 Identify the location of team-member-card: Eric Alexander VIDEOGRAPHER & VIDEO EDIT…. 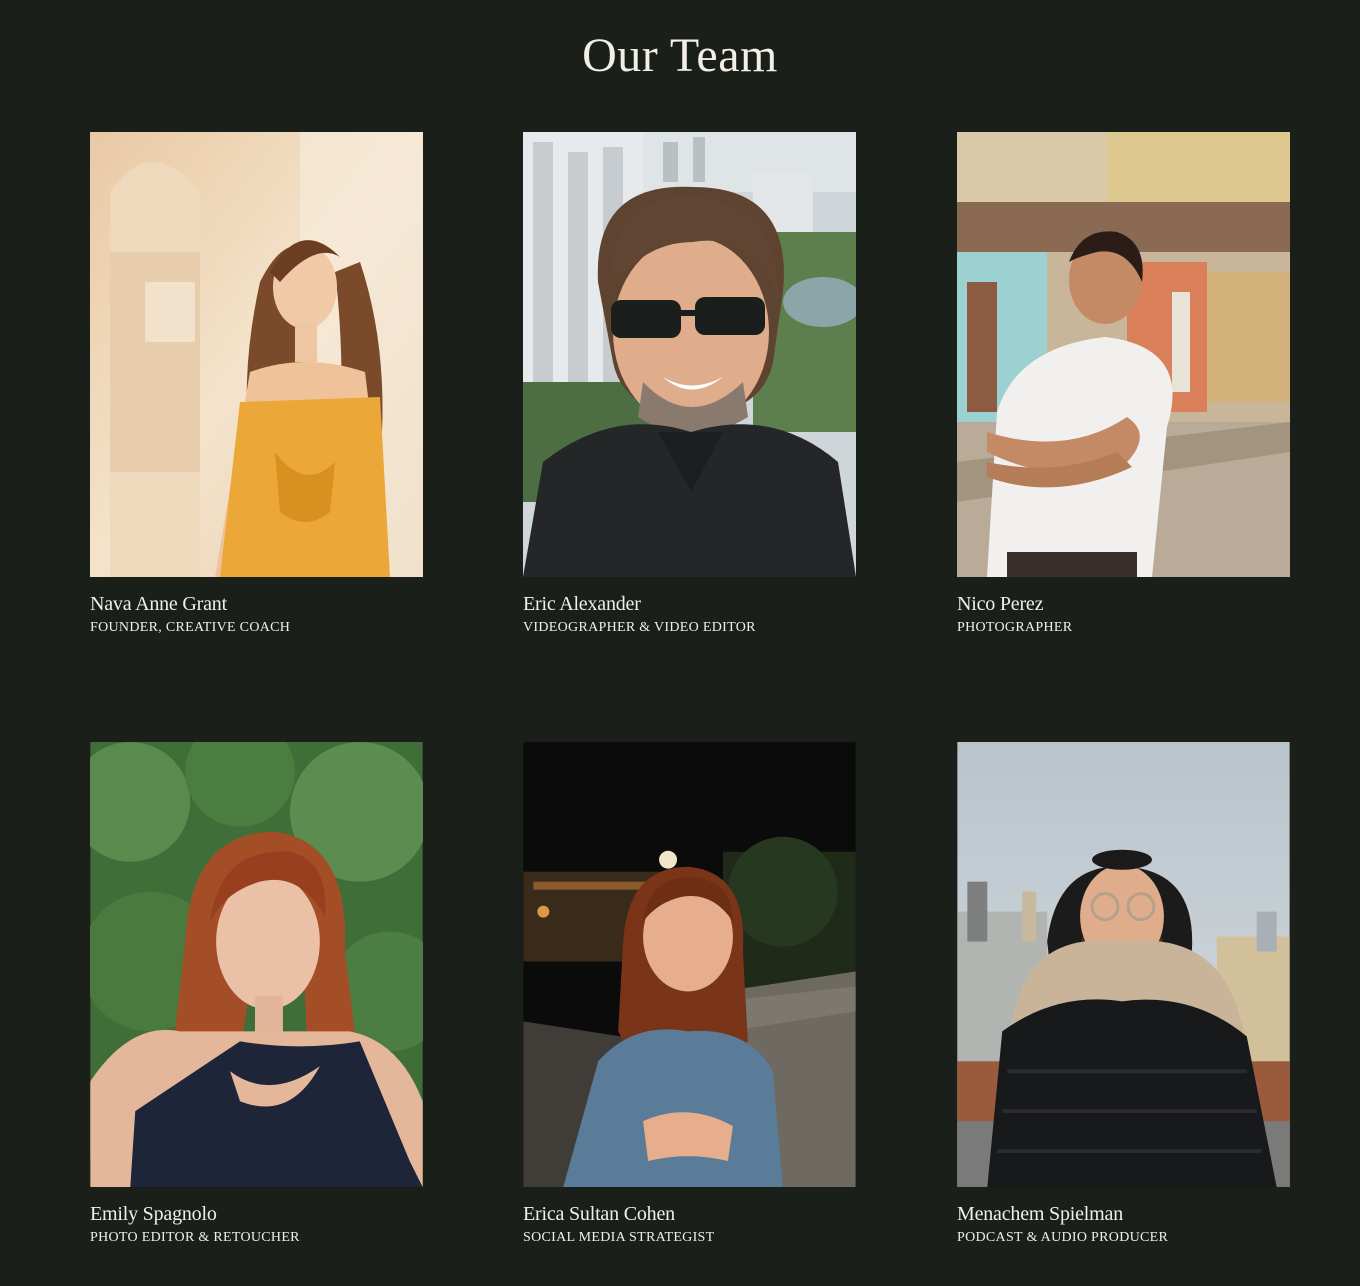
(689, 384).